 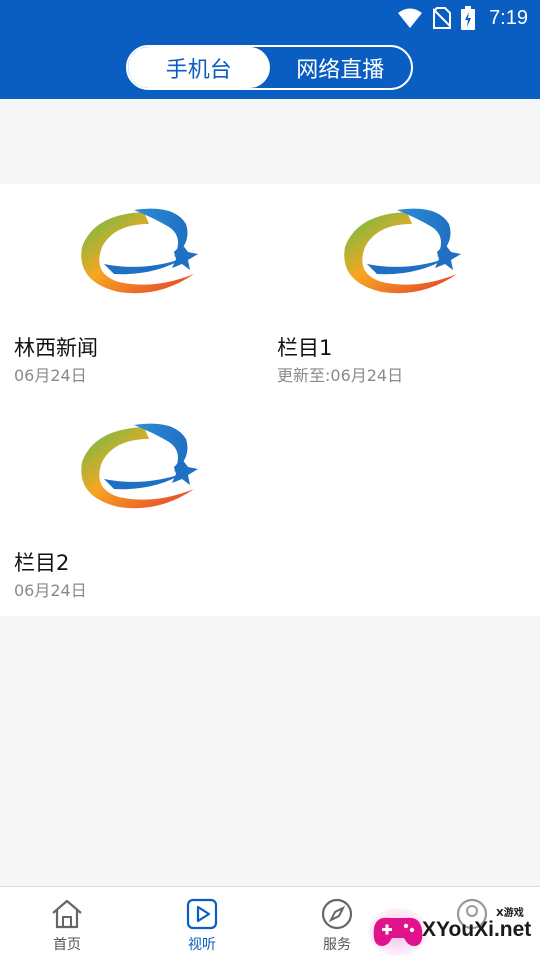 I want to click on battery-icon, so click(x=468, y=18).